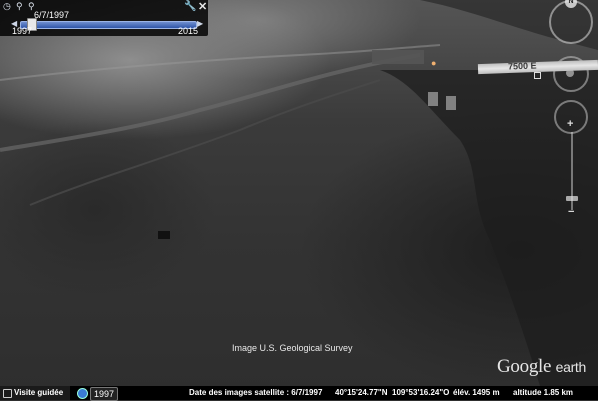  I want to click on logo-google: Google, so click(524, 366).